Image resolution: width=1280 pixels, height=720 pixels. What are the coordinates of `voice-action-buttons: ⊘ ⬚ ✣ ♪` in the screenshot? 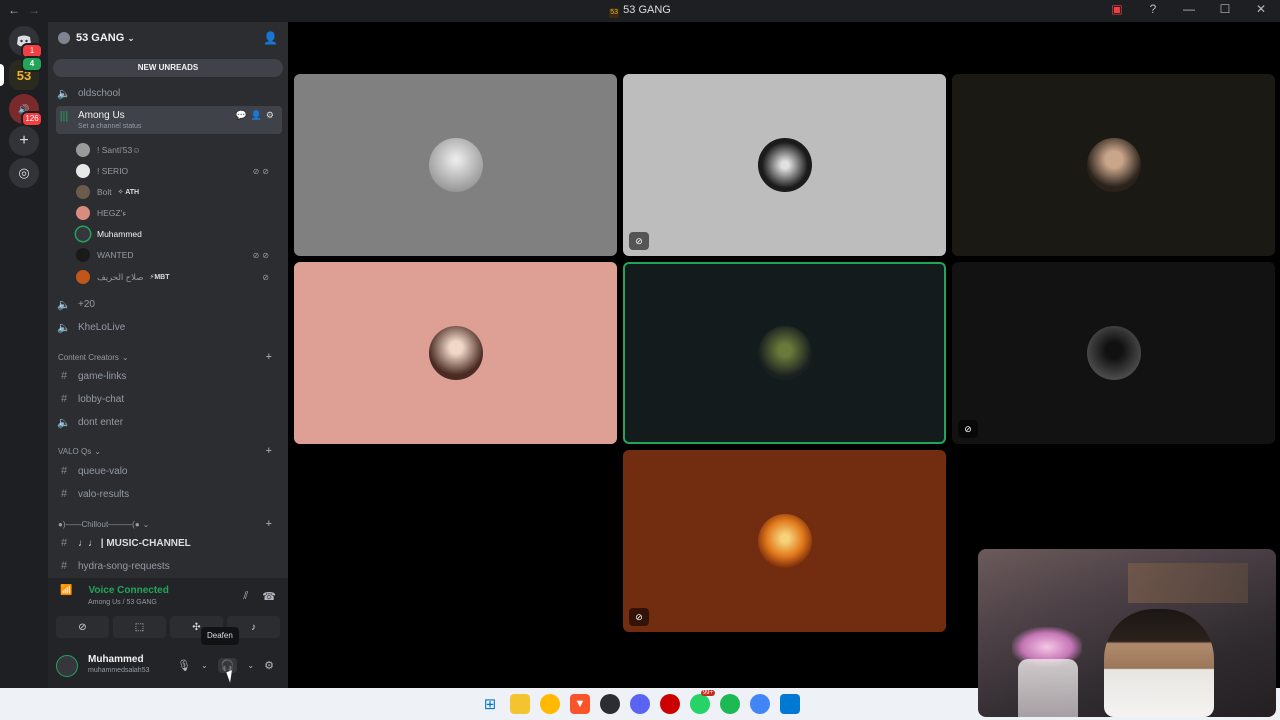 It's located at (168, 627).